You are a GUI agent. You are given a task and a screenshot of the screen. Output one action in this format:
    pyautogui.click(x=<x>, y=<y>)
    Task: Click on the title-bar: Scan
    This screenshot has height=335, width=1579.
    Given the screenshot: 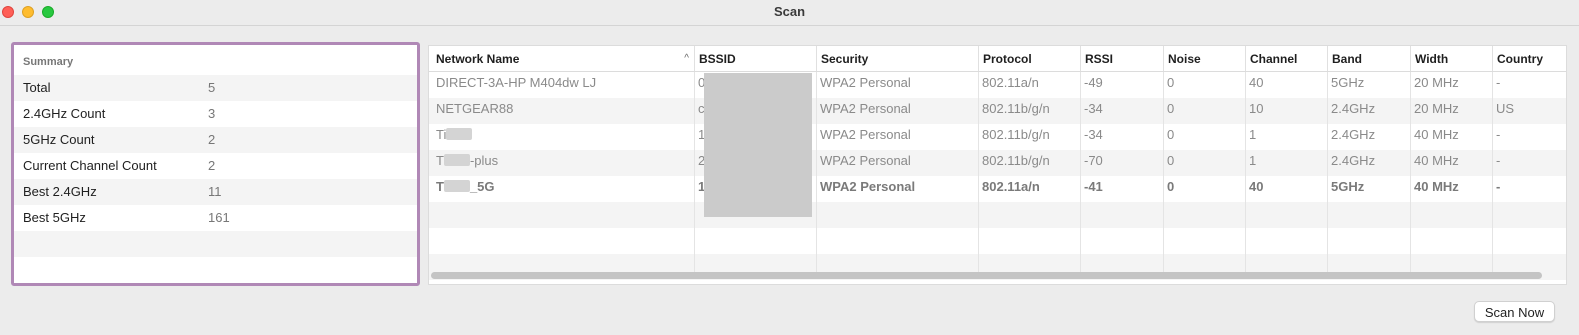 What is the action you would take?
    pyautogui.click(x=789, y=13)
    